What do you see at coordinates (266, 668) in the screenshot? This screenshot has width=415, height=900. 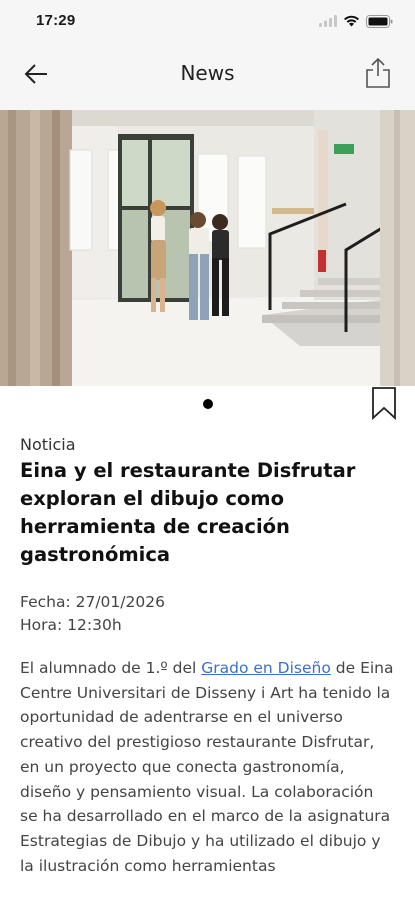 I see `degree-link: Grado en Diseño` at bounding box center [266, 668].